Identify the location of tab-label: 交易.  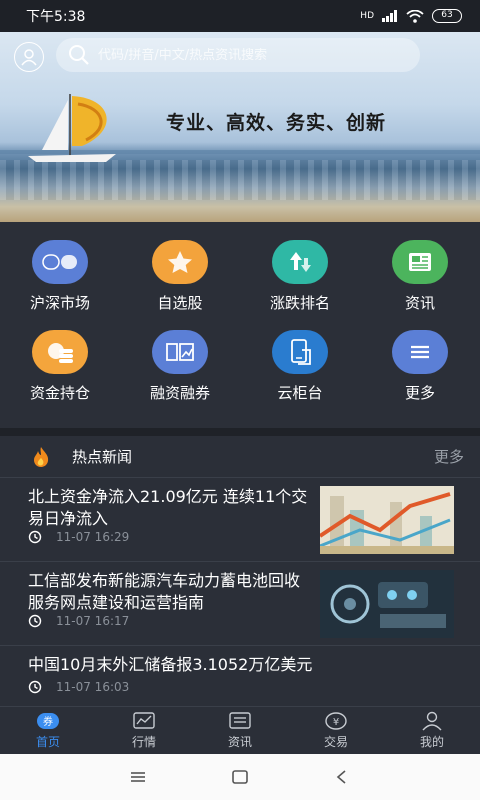
(335, 742).